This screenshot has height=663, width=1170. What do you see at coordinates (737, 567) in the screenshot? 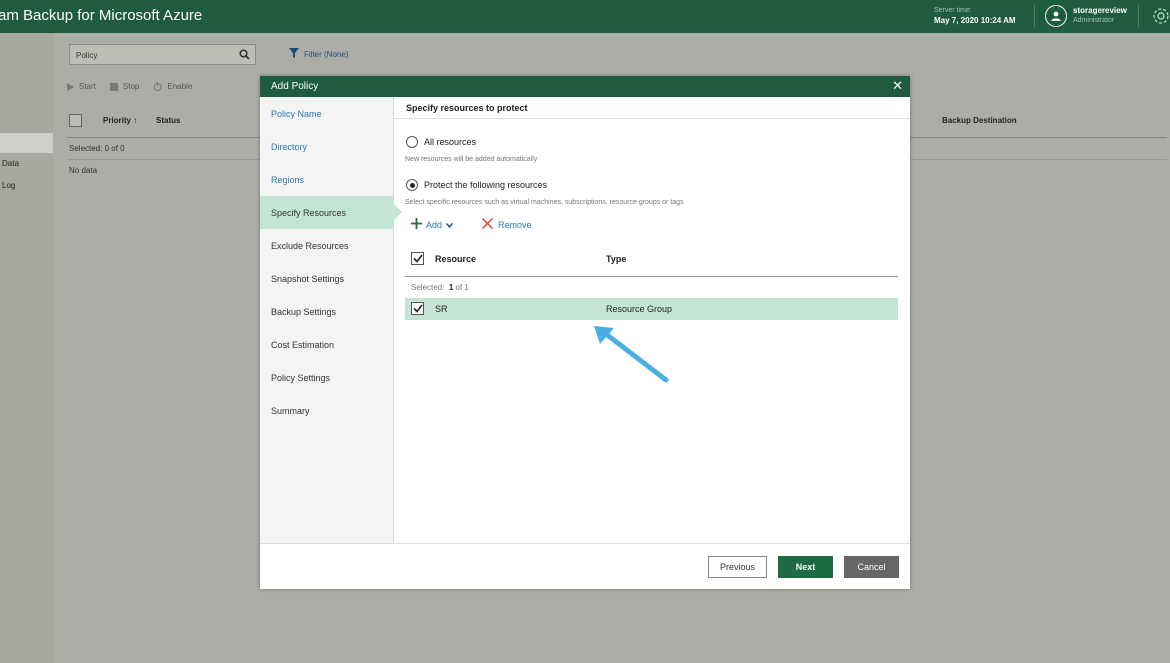
I see `previous-button: Previous` at bounding box center [737, 567].